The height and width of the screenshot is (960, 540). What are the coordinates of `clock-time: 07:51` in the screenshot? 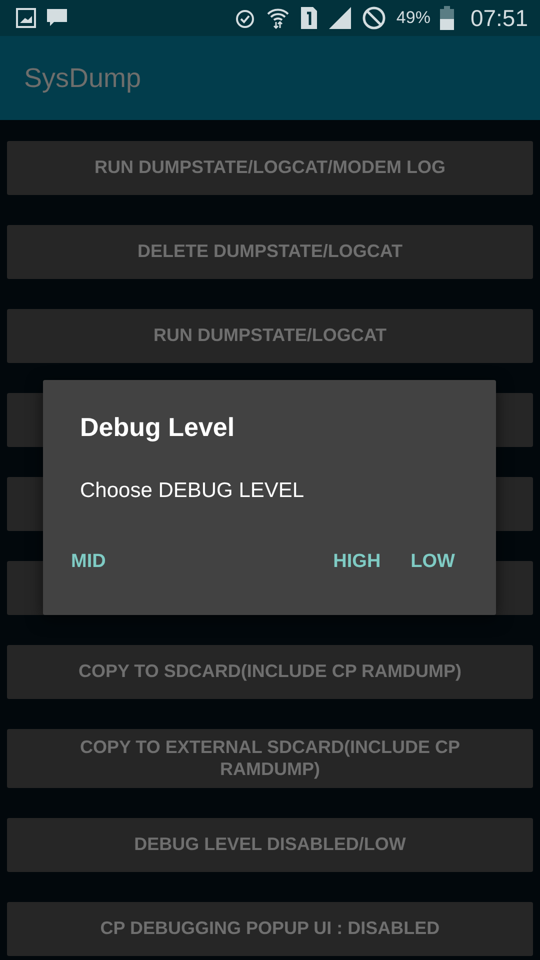 It's located at (499, 18).